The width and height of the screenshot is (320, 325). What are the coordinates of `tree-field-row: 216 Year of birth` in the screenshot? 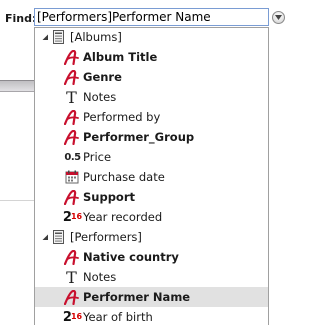 It's located at (151, 316).